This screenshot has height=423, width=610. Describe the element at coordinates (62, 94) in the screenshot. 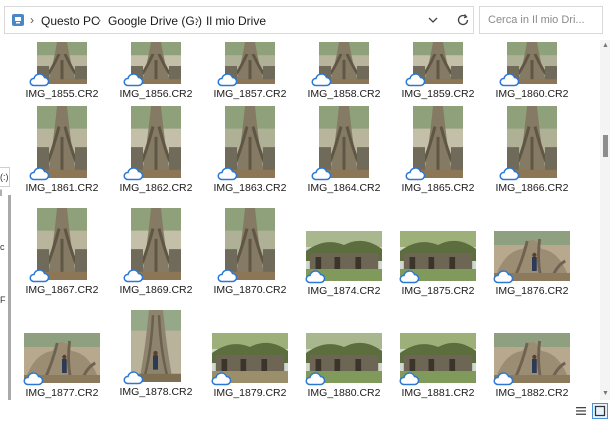

I see `file-name: IMG_1855.CR2` at that location.